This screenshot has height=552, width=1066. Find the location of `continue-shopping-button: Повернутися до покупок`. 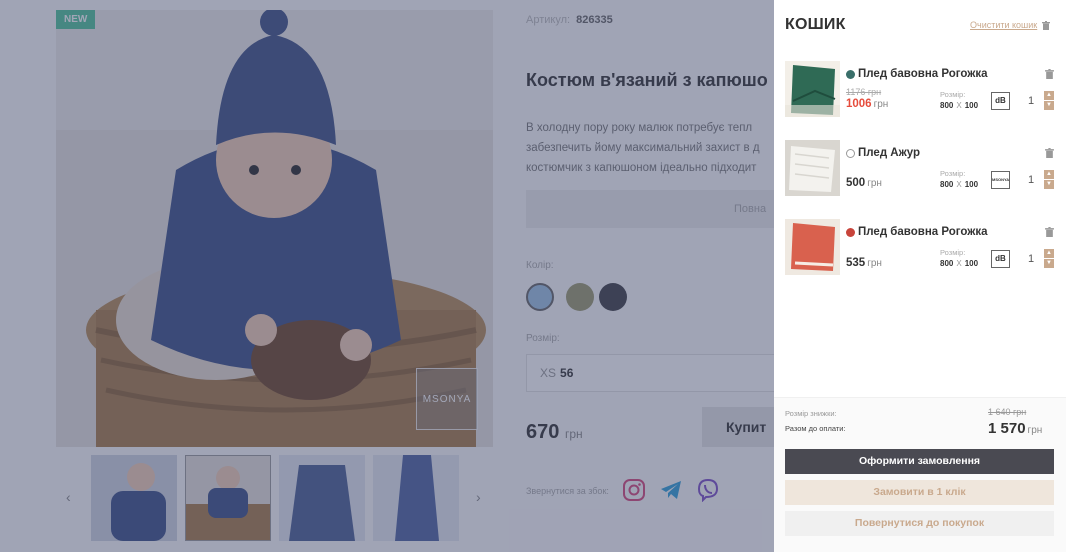

continue-shopping-button: Повернутися до покупок is located at coordinates (919, 523).